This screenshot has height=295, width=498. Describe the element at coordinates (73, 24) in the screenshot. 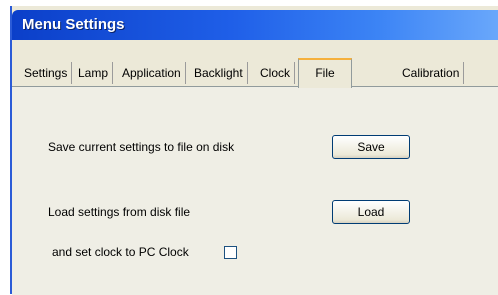

I see `window-title: Menu Settings` at that location.